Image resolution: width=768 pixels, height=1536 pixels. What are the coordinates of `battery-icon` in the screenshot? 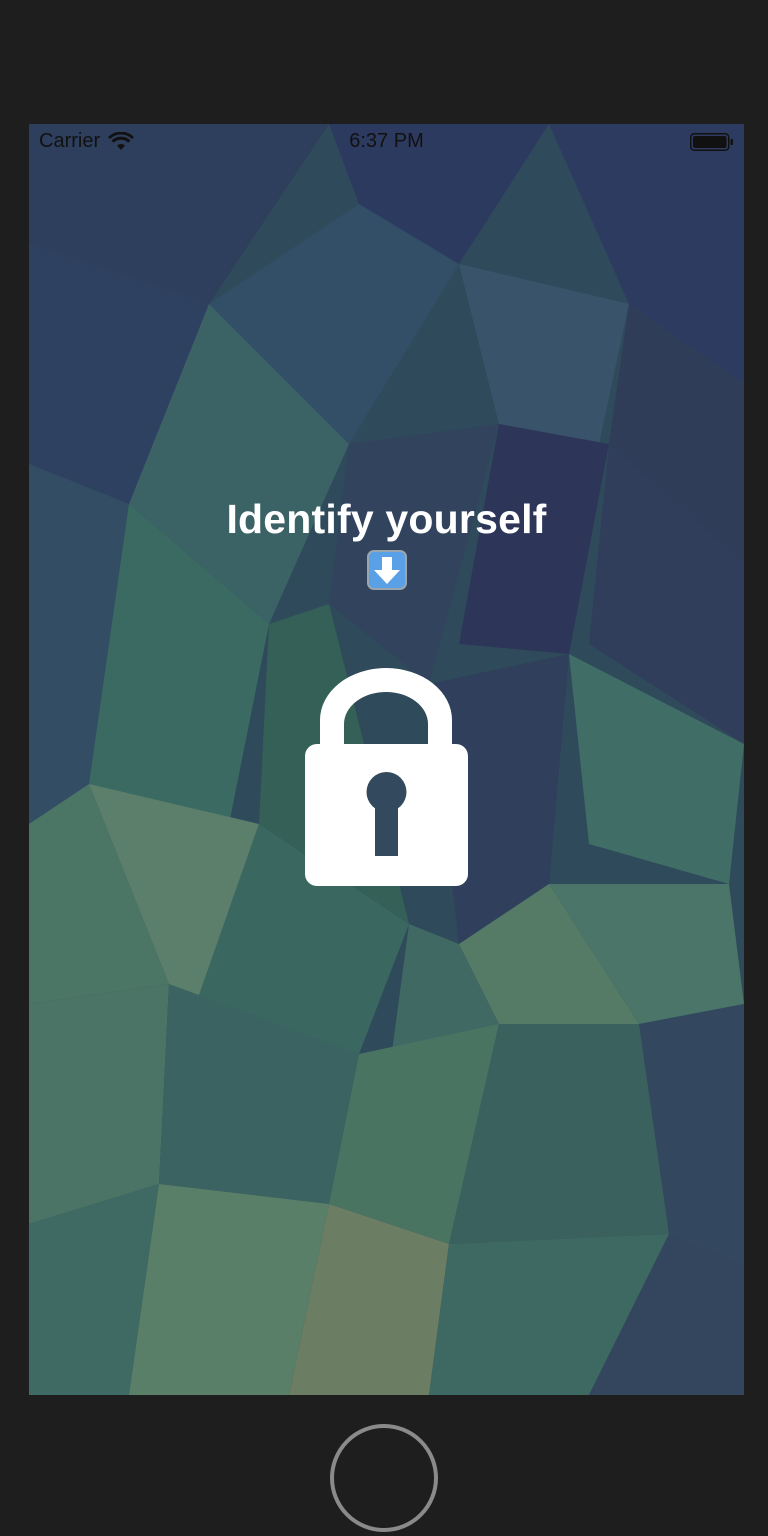 It's located at (711, 142).